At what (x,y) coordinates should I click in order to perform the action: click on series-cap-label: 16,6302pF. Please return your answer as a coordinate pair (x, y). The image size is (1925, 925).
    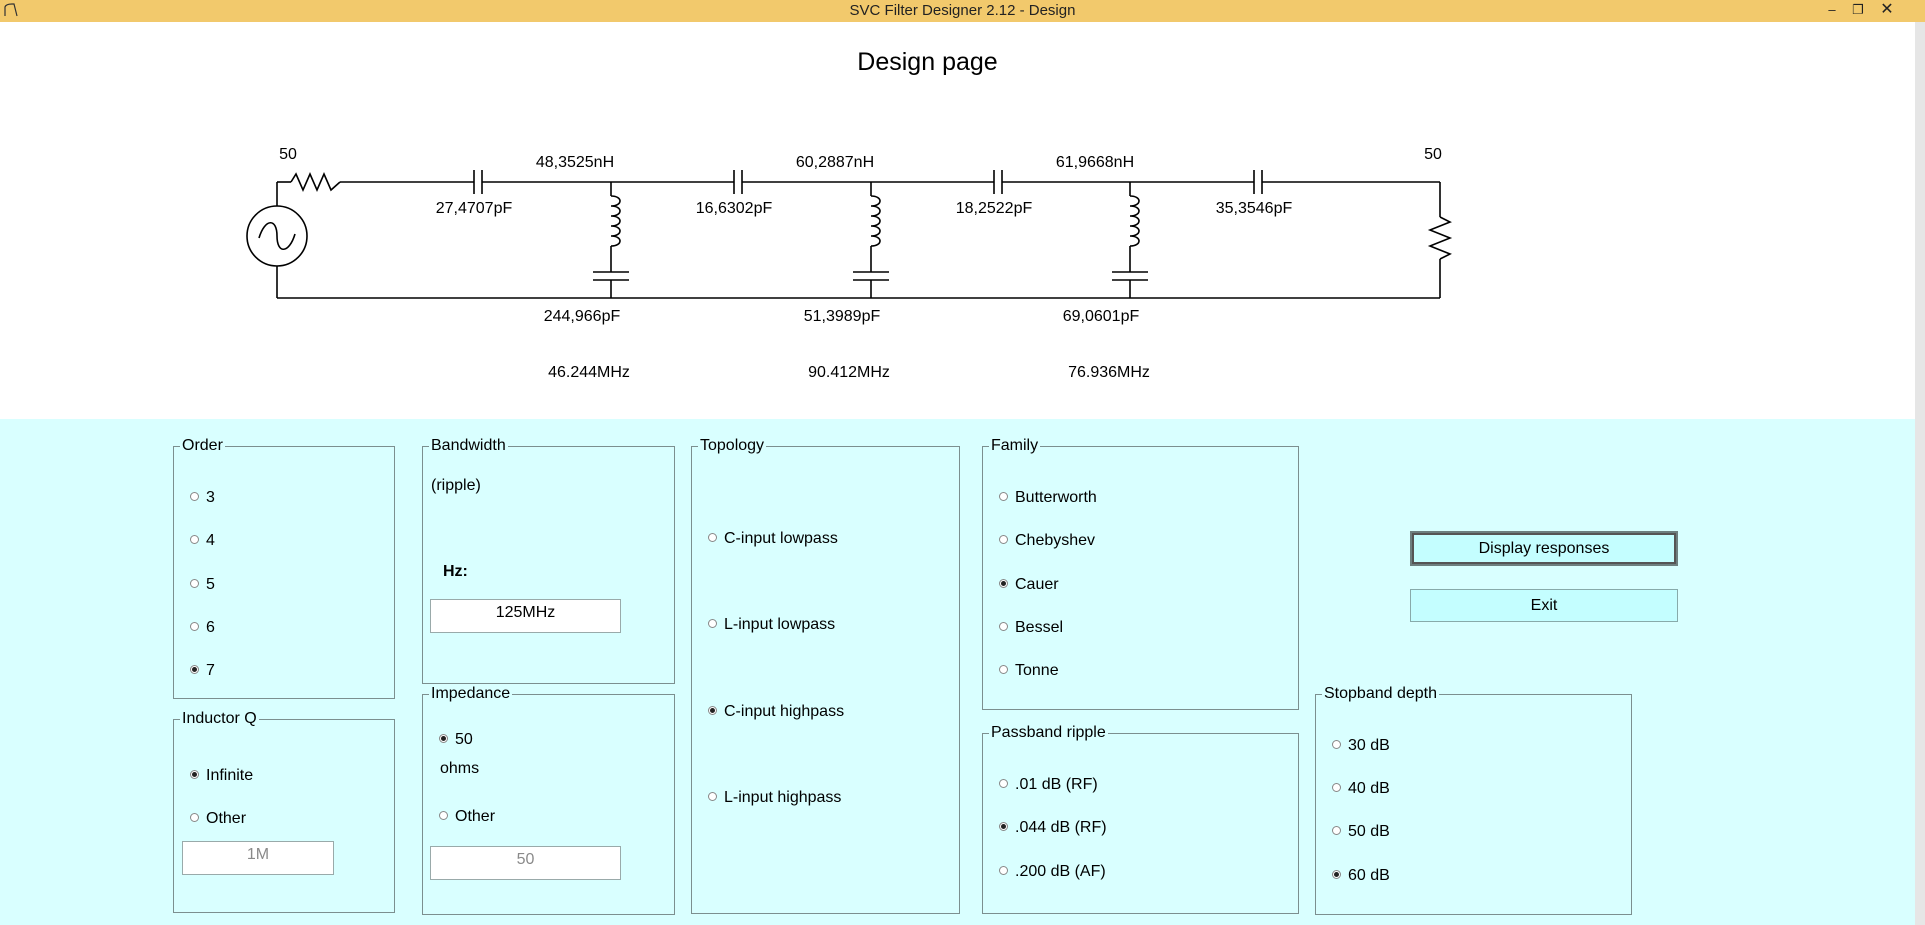
    Looking at the image, I should click on (734, 208).